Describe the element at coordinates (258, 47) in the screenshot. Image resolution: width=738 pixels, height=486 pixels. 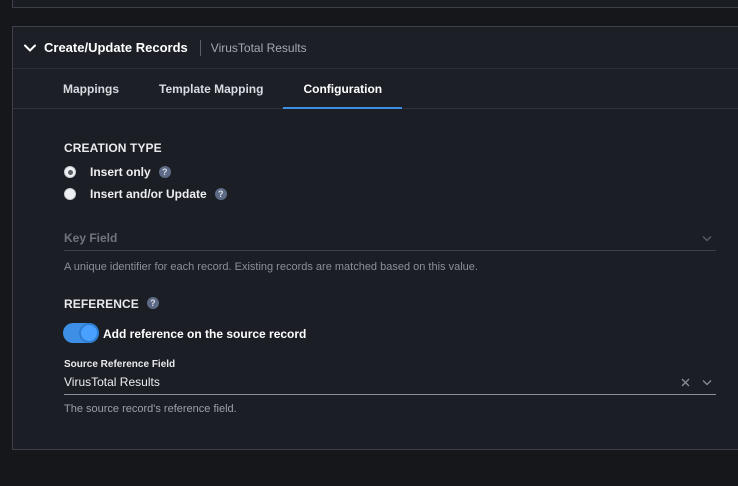
I see `panel-subtitle: VirusTotal Results` at that location.